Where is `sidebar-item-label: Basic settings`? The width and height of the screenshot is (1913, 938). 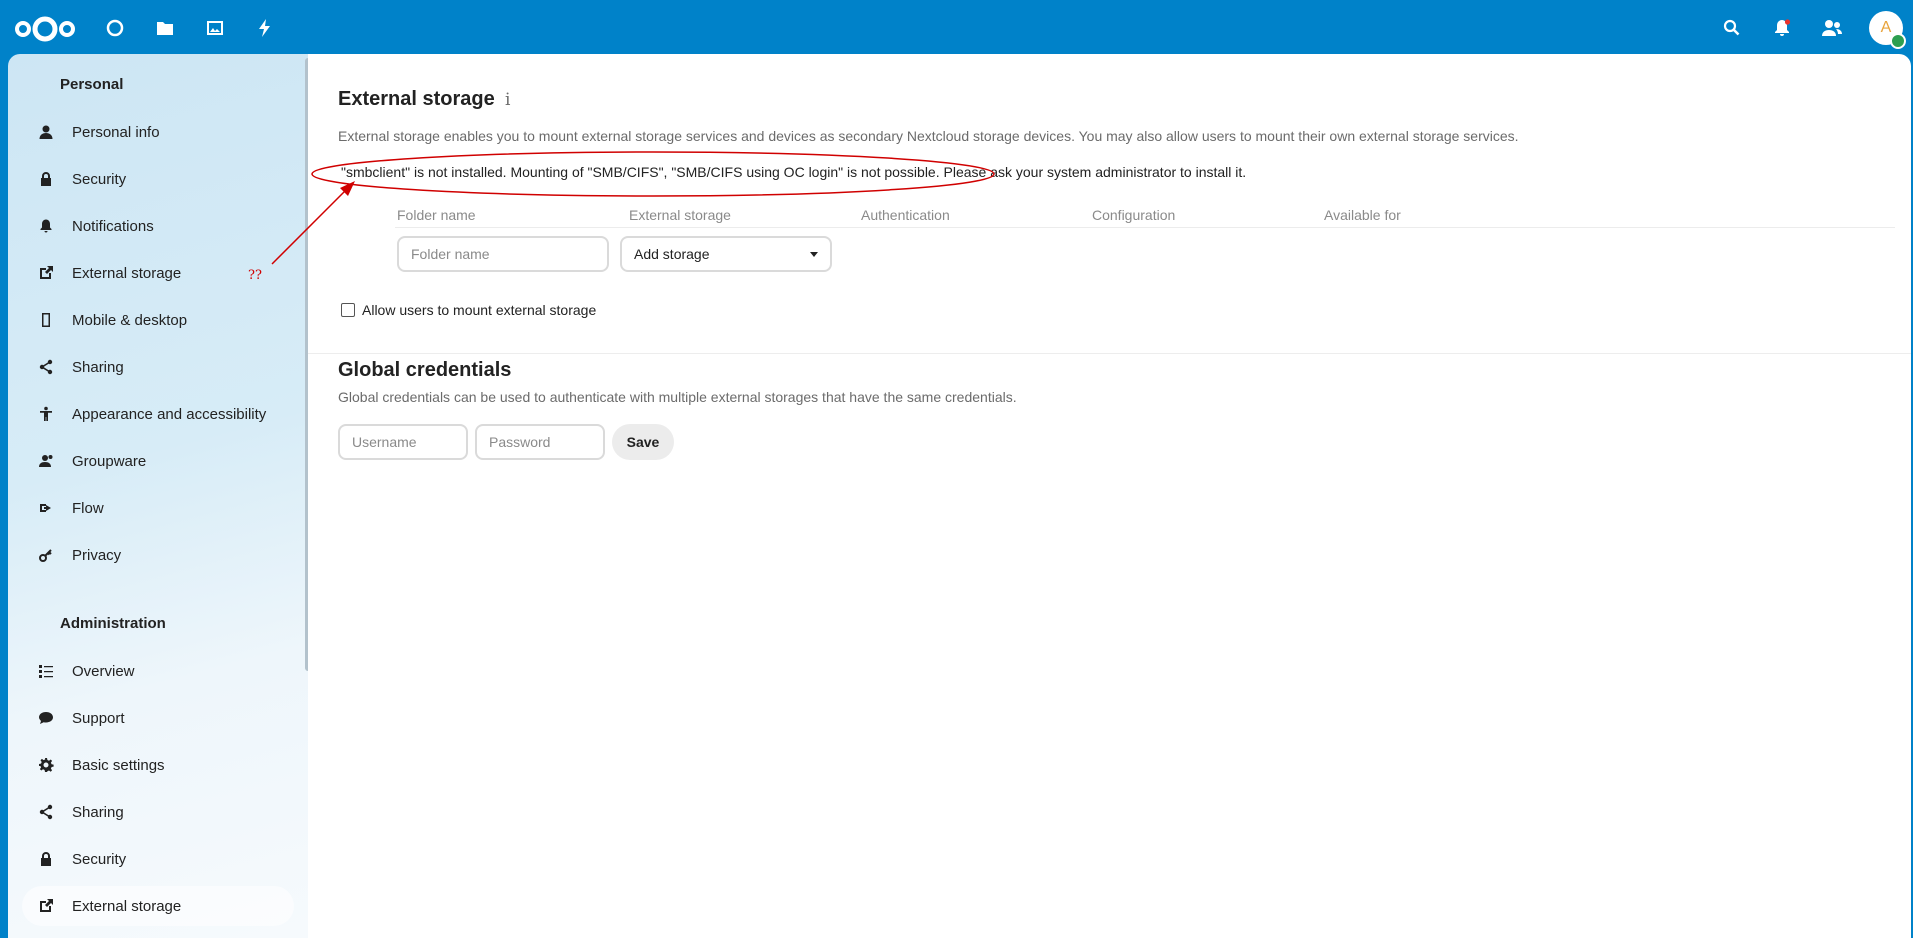
sidebar-item-label: Basic settings is located at coordinates (118, 765).